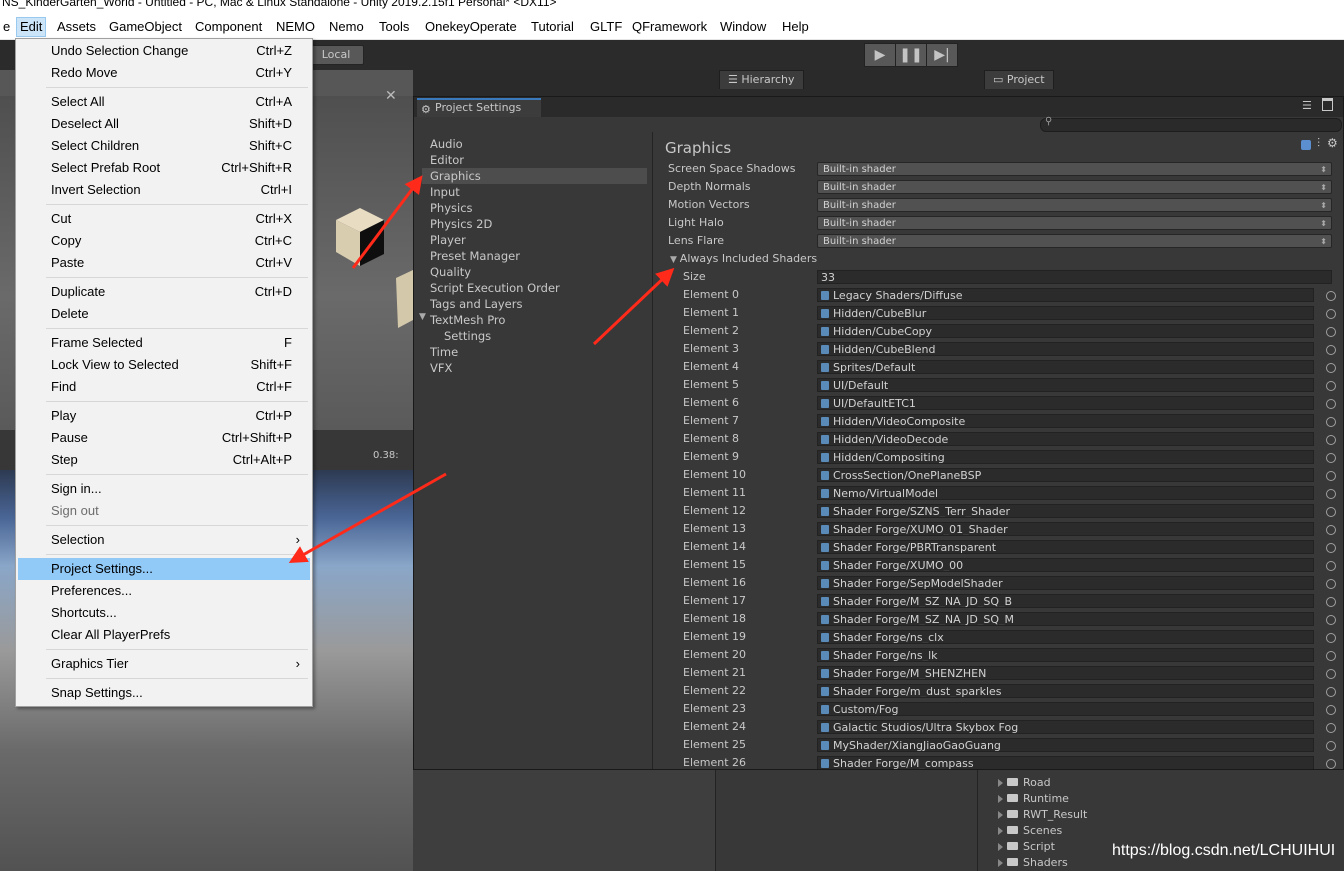  I want to click on menu-item-duplicate: Duplicate Ctrl+D, so click(164, 292).